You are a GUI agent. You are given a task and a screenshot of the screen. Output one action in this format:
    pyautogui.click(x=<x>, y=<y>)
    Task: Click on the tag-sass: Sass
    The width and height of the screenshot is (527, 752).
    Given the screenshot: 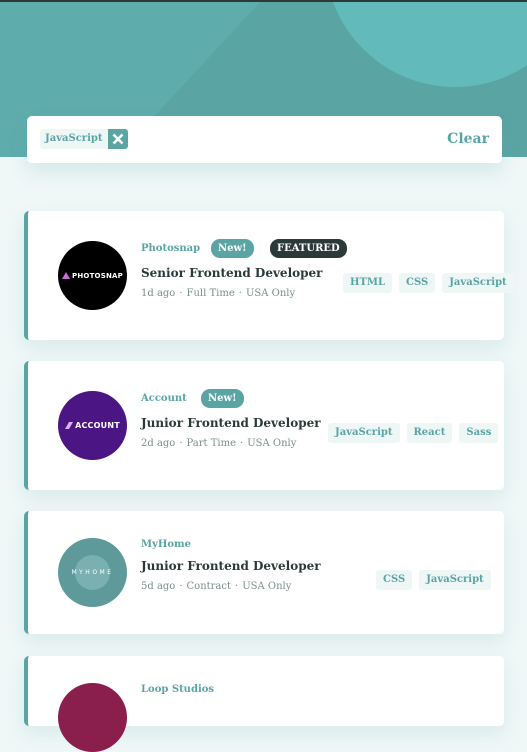 What is the action you would take?
    pyautogui.click(x=479, y=433)
    